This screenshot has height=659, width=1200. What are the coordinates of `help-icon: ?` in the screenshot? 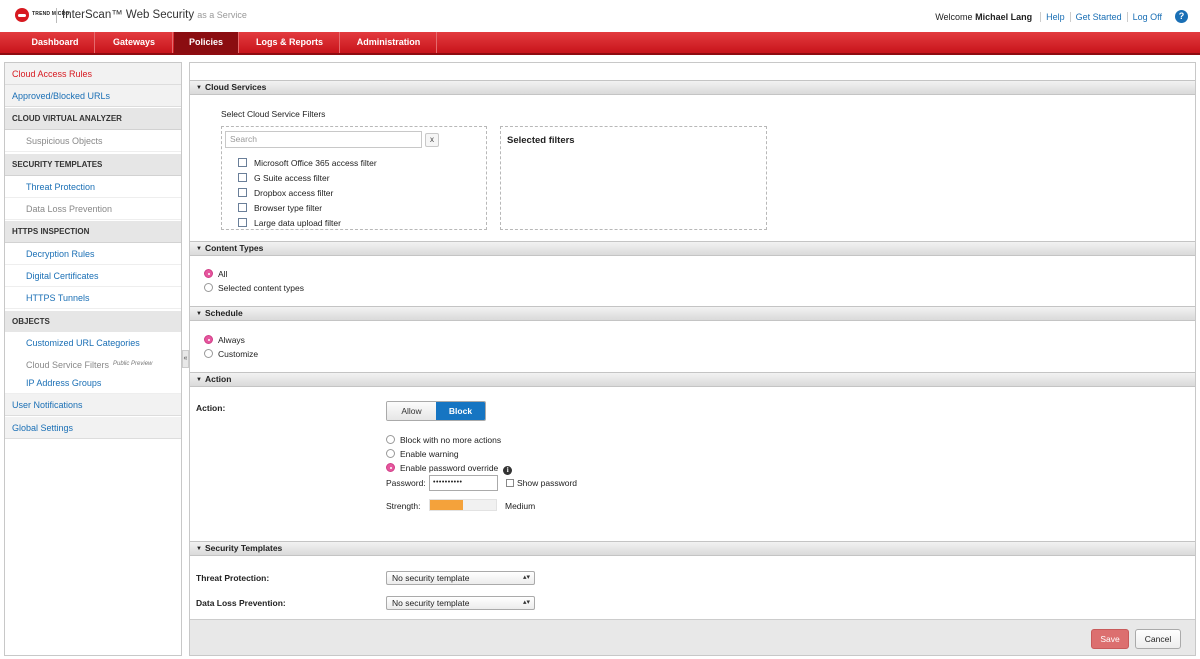 It's located at (1181, 16).